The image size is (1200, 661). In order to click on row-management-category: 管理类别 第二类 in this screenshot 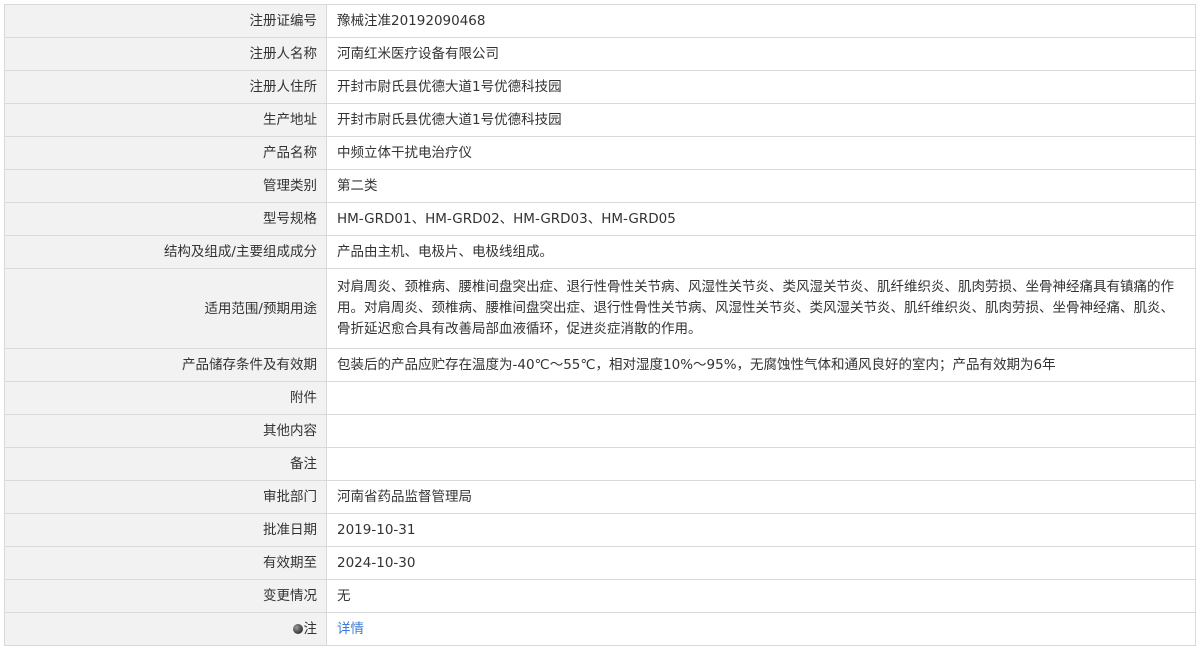, I will do `click(600, 186)`.